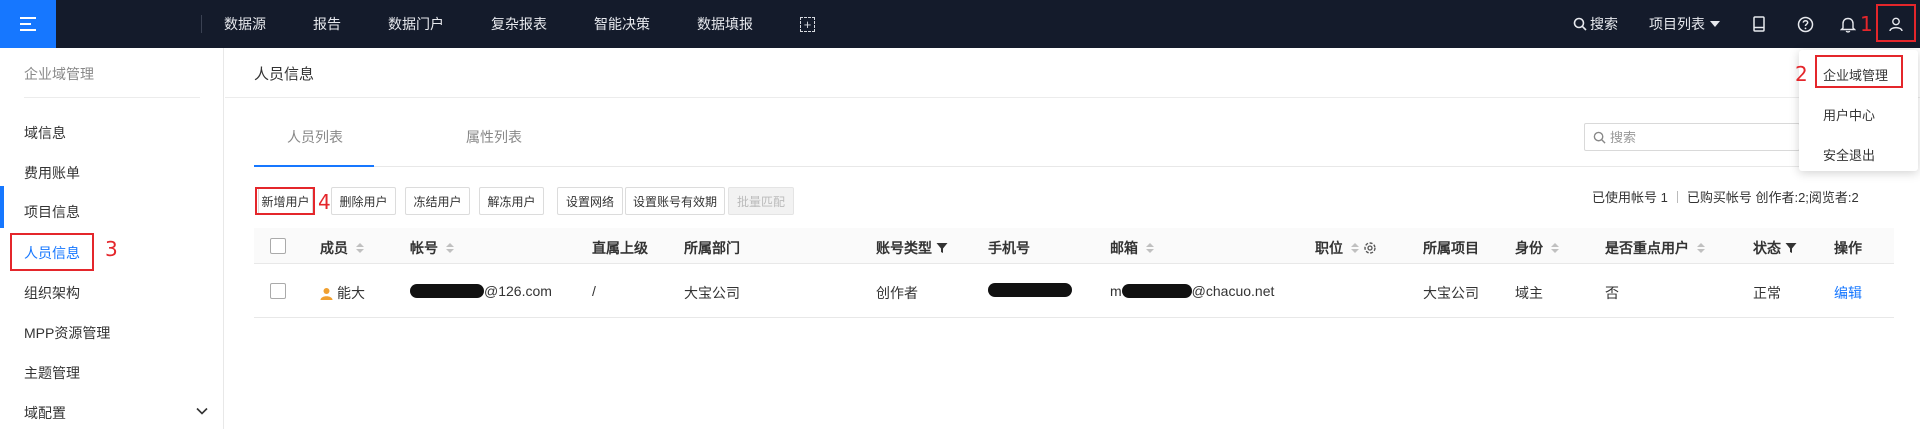 The image size is (1920, 429). Describe the element at coordinates (1715, 24) in the screenshot. I see `caret-down-icon` at that location.